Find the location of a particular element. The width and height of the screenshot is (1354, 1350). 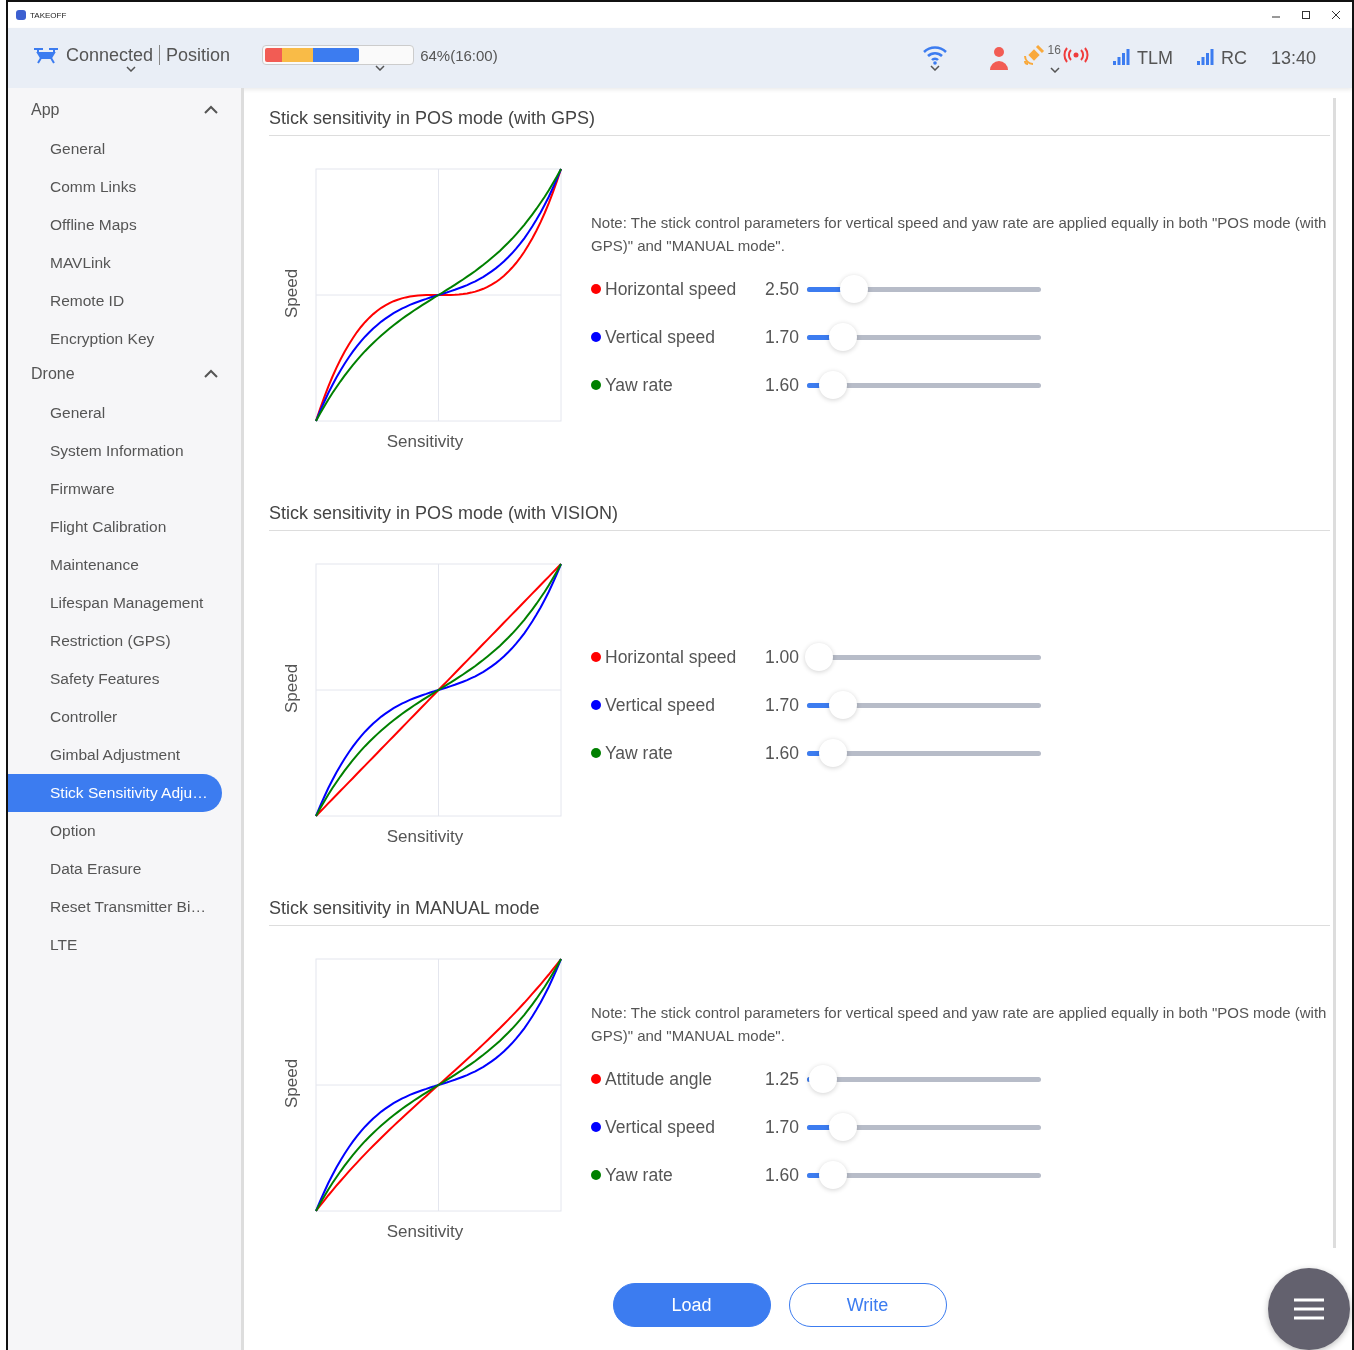

sidebar-group-title: App is located at coordinates (45, 110).